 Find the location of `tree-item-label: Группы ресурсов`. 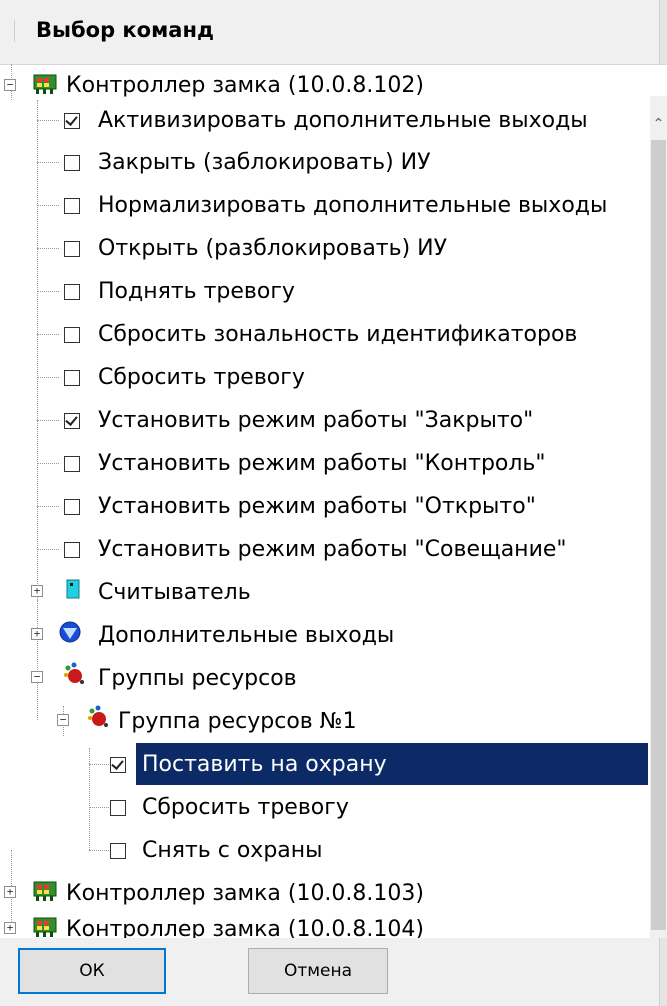

tree-item-label: Группы ресурсов is located at coordinates (197, 678).